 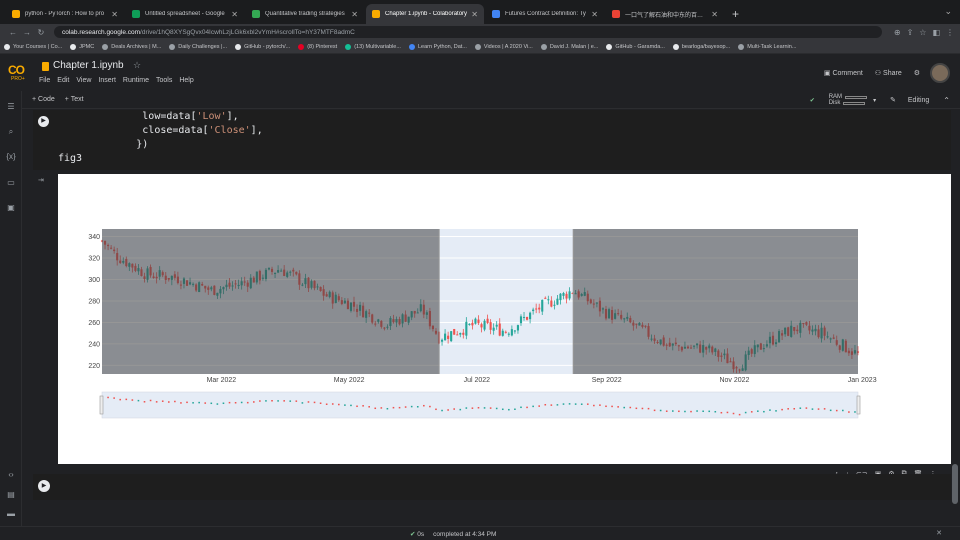 I want to click on browser-tab: 一口气了解石油和中东的百年战争 ✕, so click(x=665, y=14).